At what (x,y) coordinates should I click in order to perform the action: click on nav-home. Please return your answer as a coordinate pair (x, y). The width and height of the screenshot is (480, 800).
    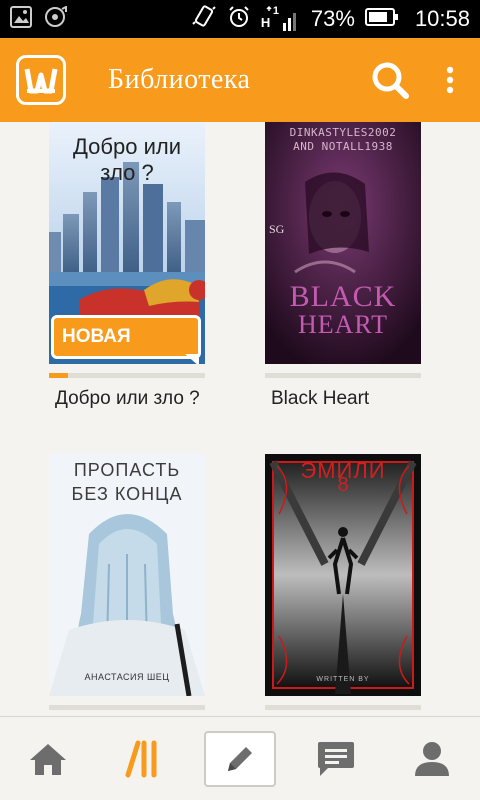
    Looking at the image, I should click on (48, 758).